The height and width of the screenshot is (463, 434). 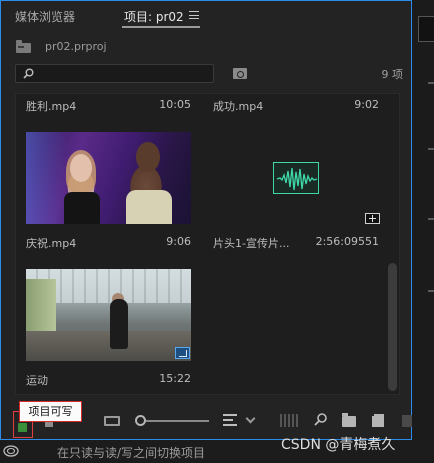 What do you see at coordinates (376, 419) in the screenshot?
I see `new-item-icon` at bounding box center [376, 419].